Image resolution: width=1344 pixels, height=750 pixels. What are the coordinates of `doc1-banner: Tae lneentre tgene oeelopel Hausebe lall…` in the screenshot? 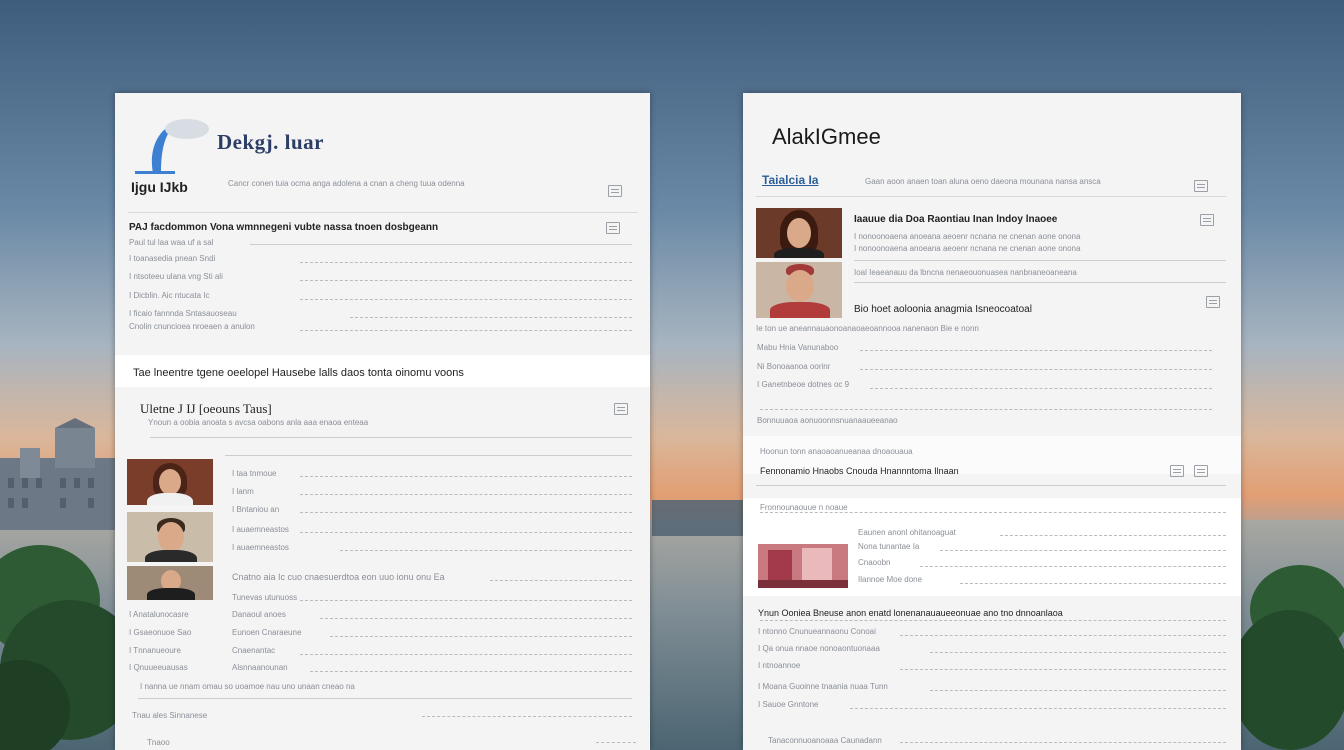 It's located at (298, 373).